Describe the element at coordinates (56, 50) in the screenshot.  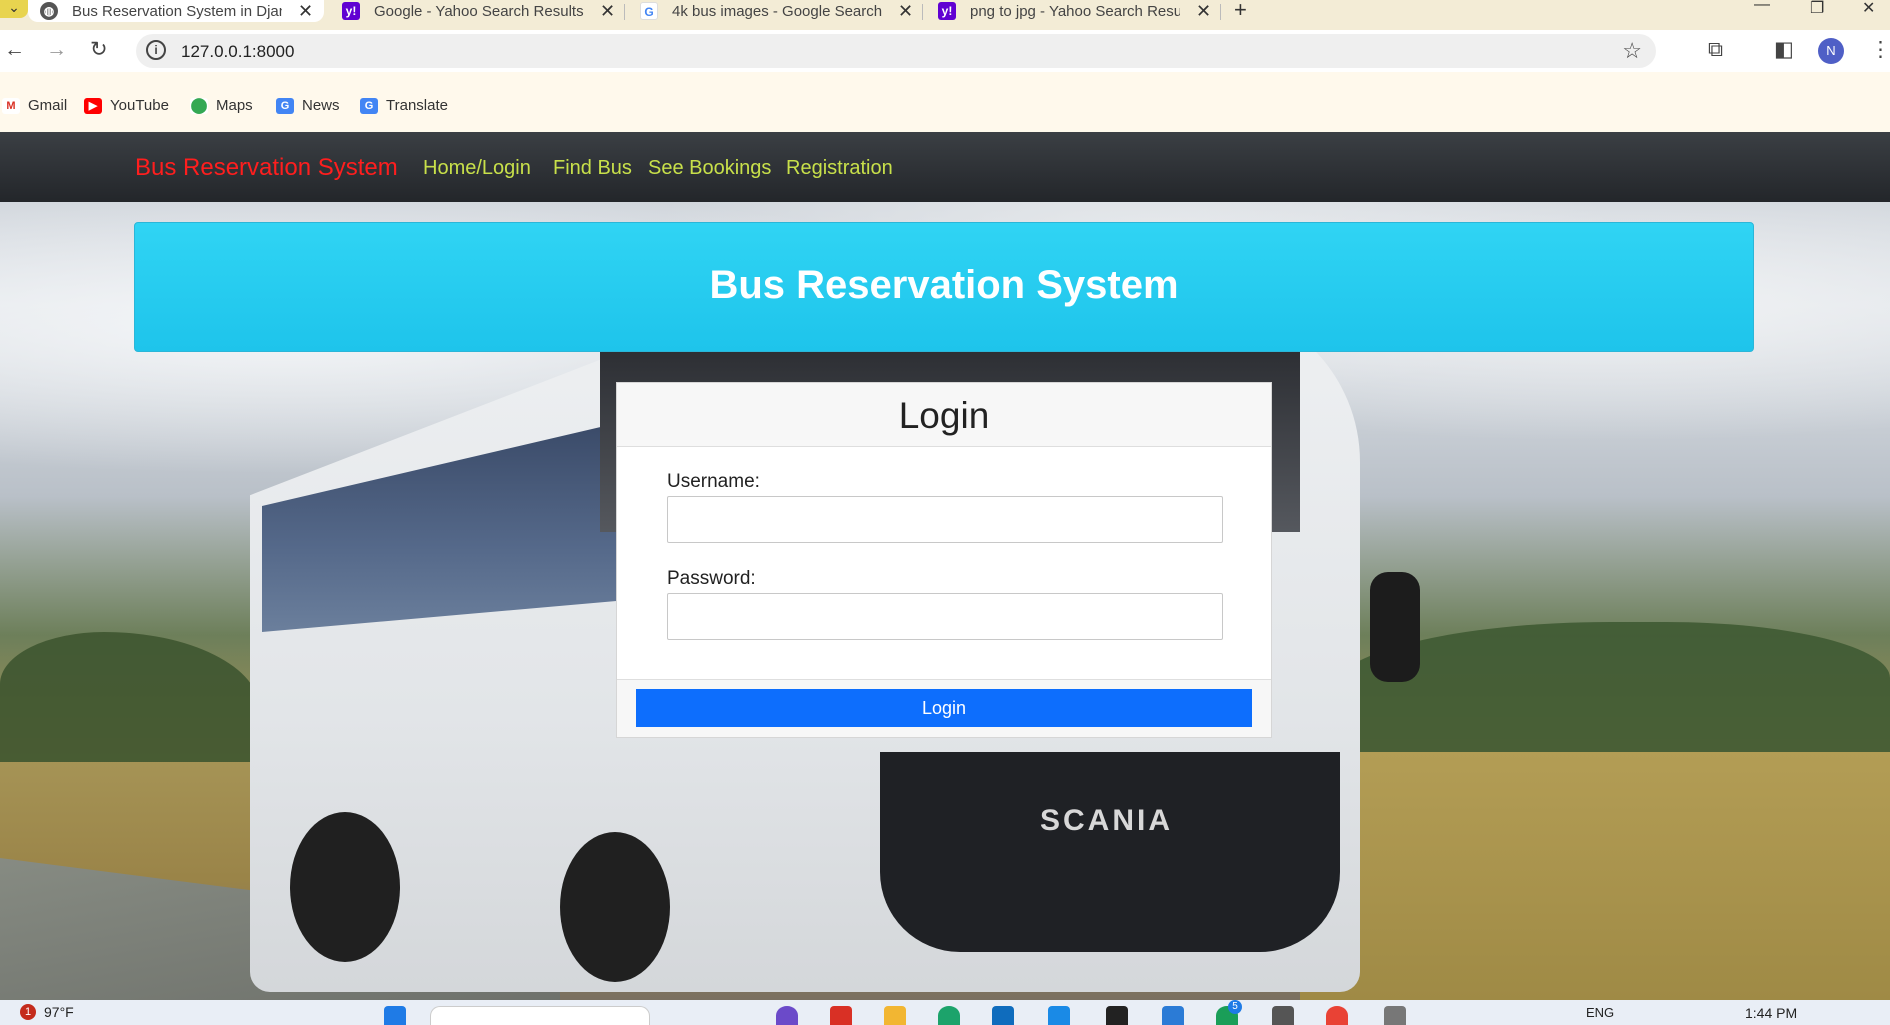
I see `forward-icon: →` at that location.